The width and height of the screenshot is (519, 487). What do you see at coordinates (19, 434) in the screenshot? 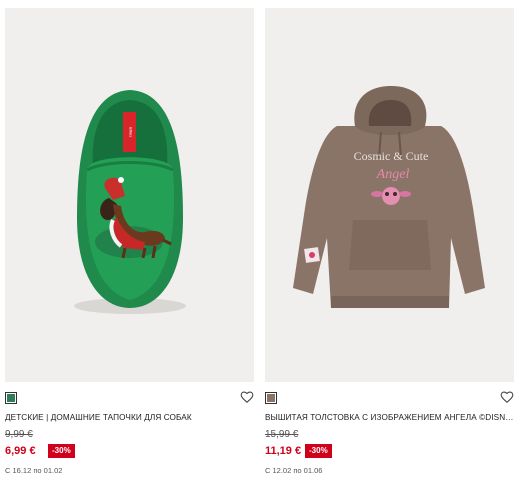
I see `old-price: 9,99 €` at bounding box center [19, 434].